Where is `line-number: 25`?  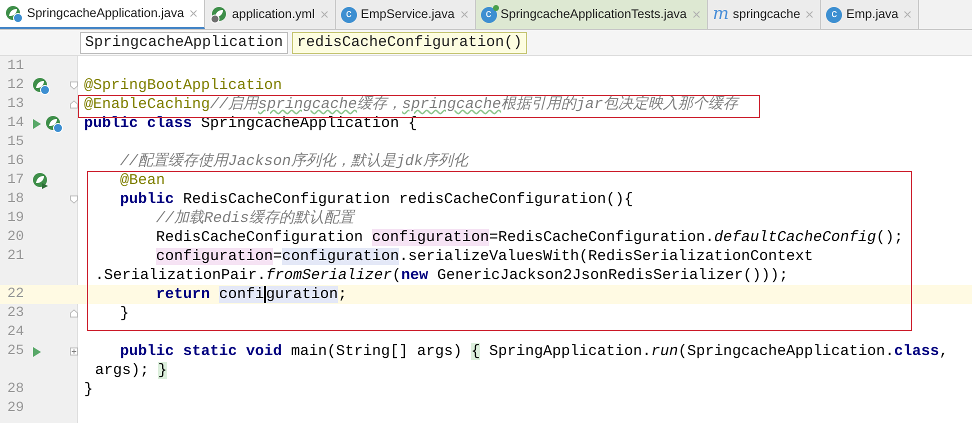
line-number: 25 is located at coordinates (15, 351).